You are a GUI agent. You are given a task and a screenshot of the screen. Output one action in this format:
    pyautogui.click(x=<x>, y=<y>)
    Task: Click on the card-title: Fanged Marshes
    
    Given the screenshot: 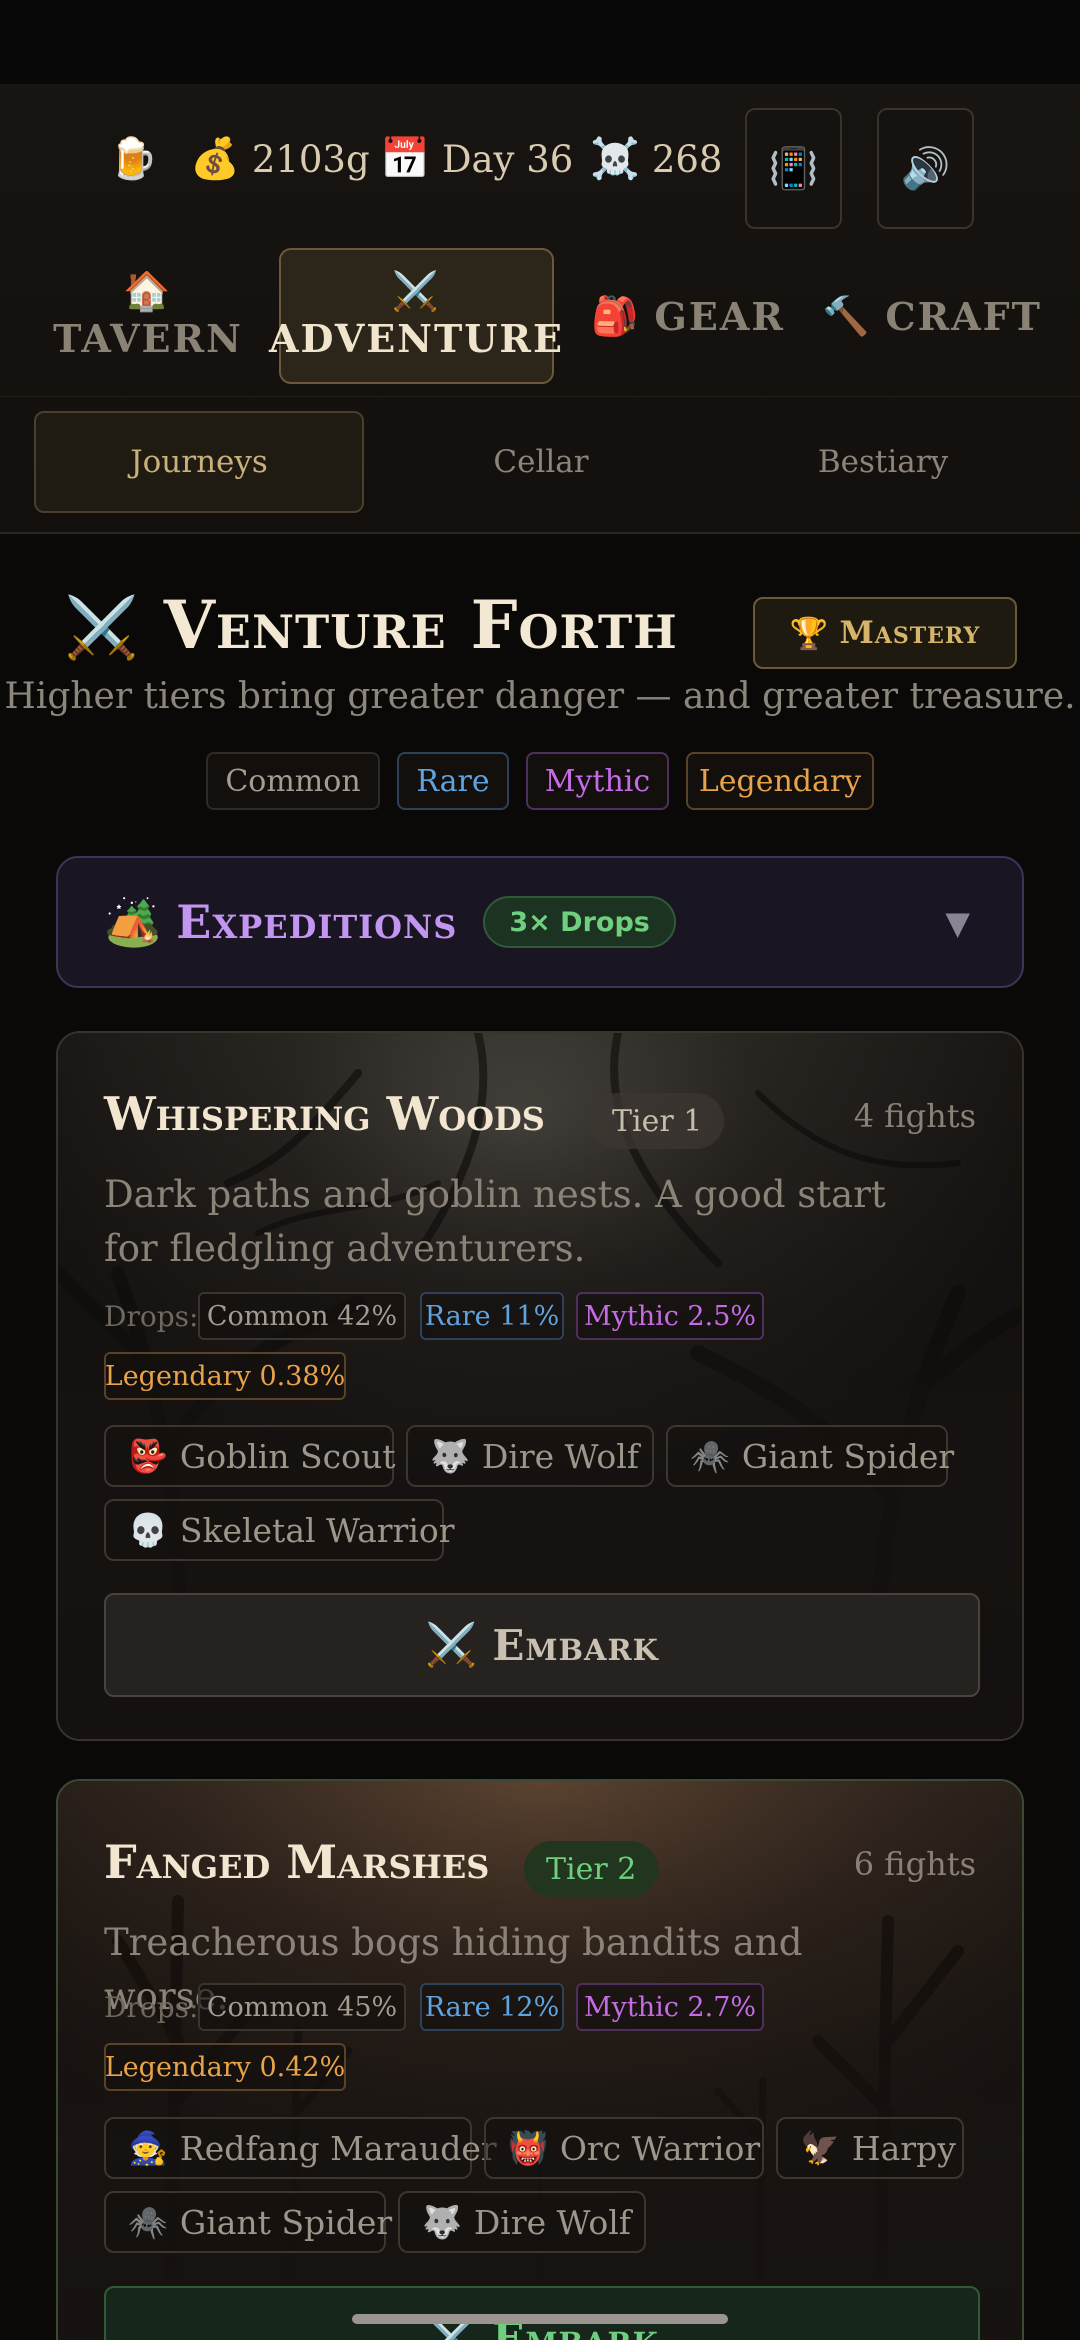 What is the action you would take?
    pyautogui.click(x=297, y=1862)
    